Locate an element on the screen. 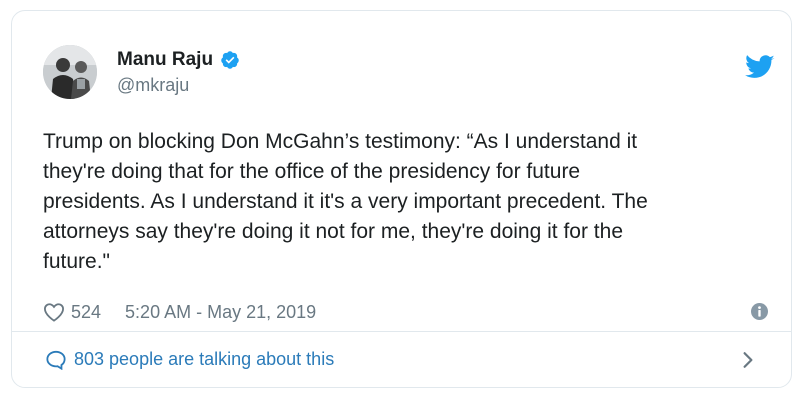 The width and height of the screenshot is (806, 400). tweet-meta: 524 5:20 AM - May 21, 2019 is located at coordinates (179, 312).